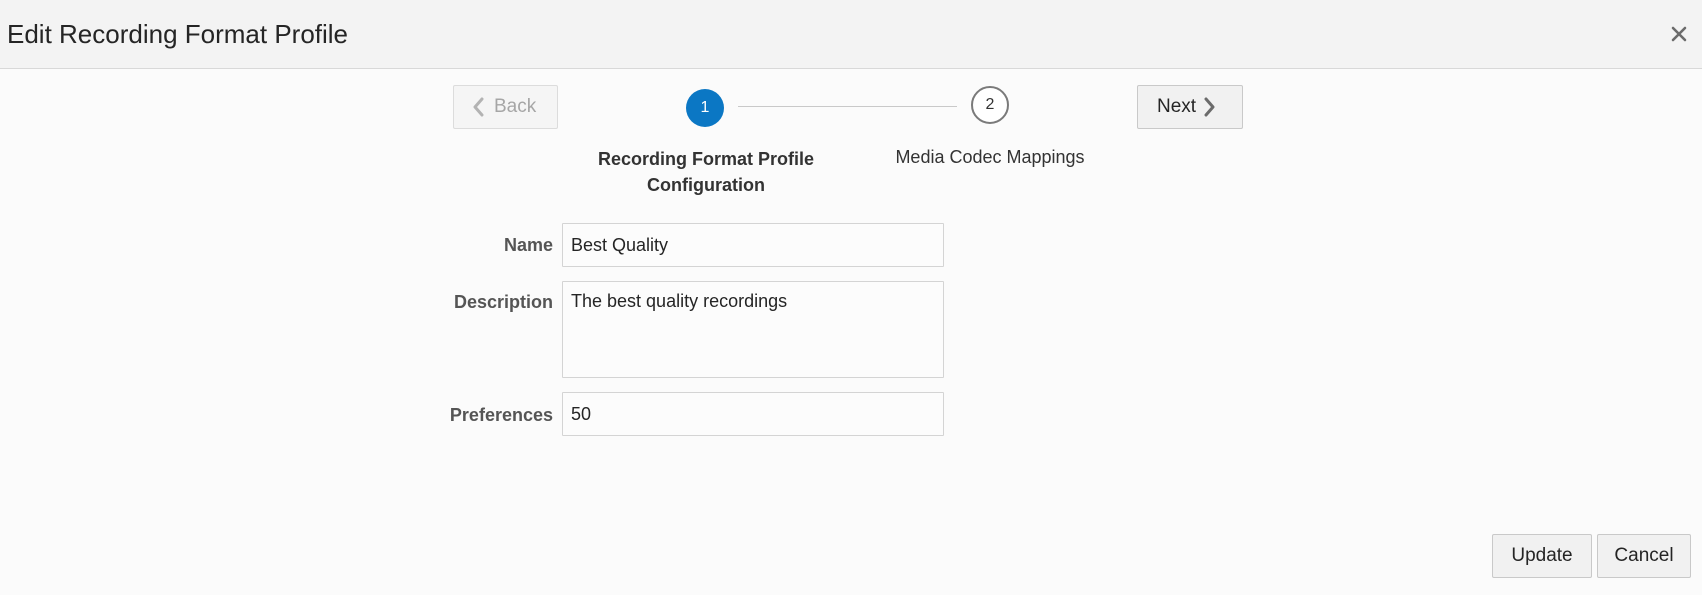 This screenshot has height=595, width=1702. I want to click on preferences-input, so click(753, 414).